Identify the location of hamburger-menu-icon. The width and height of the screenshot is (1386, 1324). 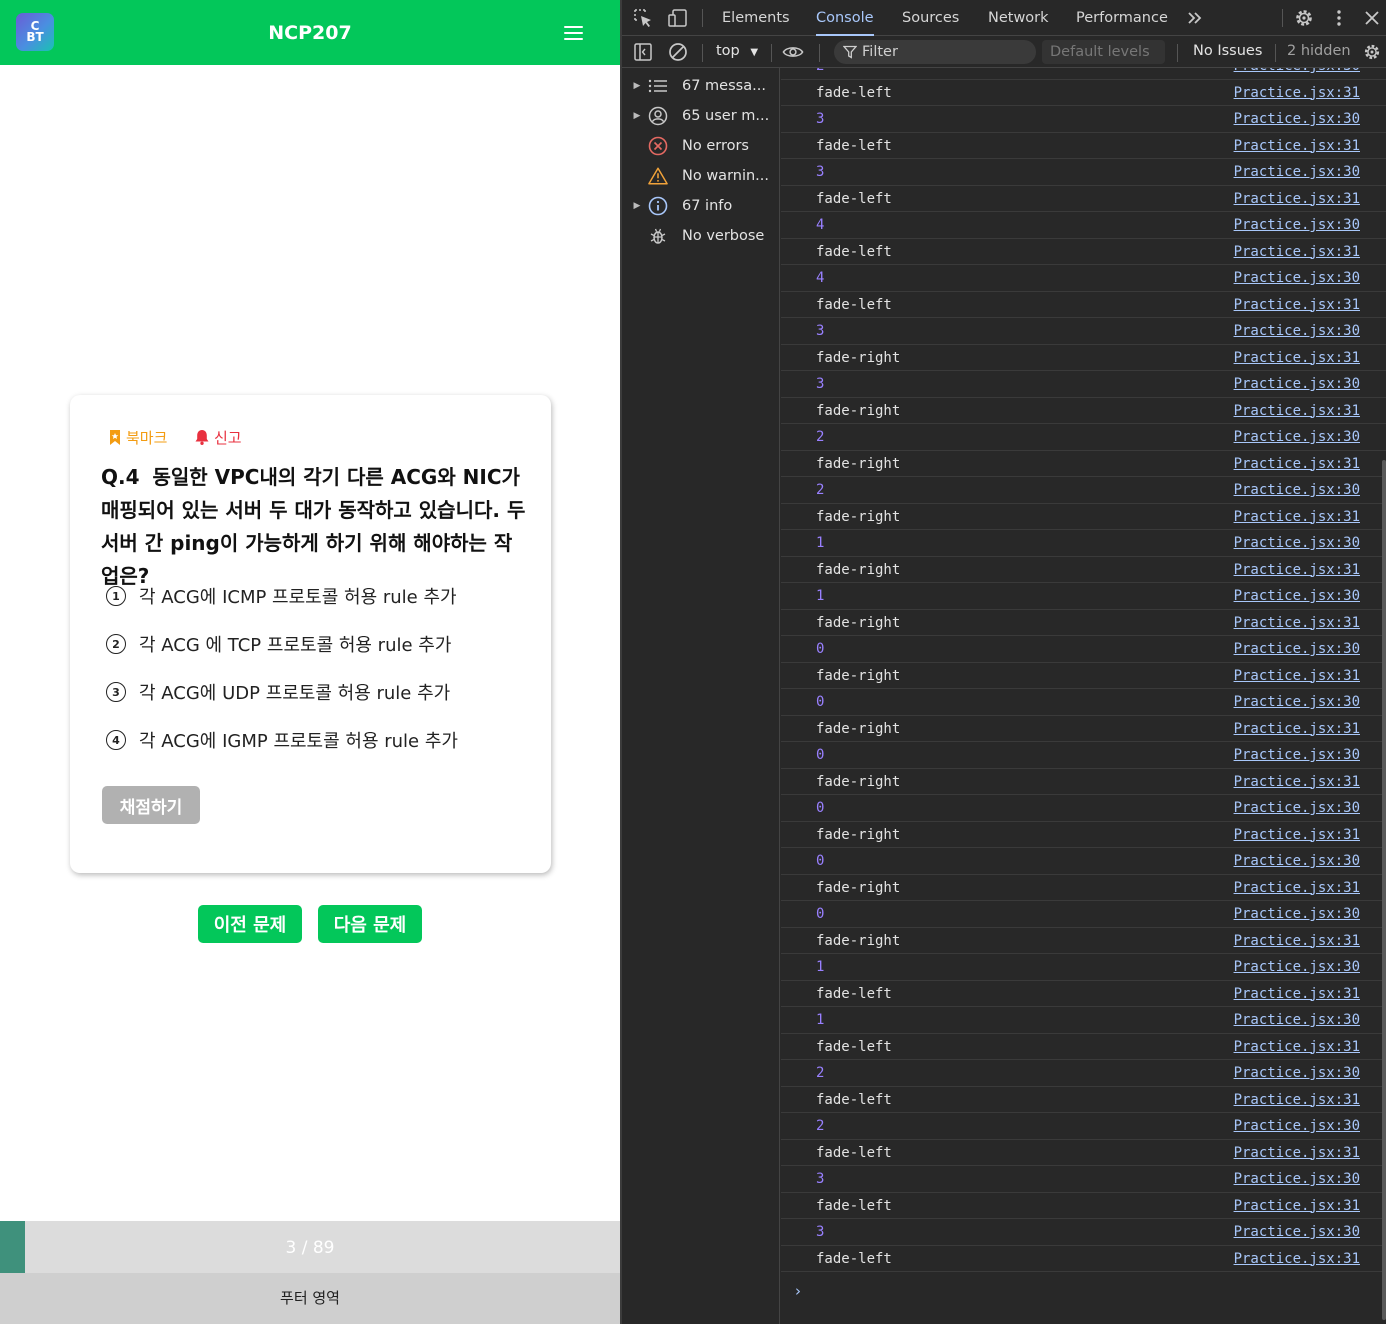
(574, 33).